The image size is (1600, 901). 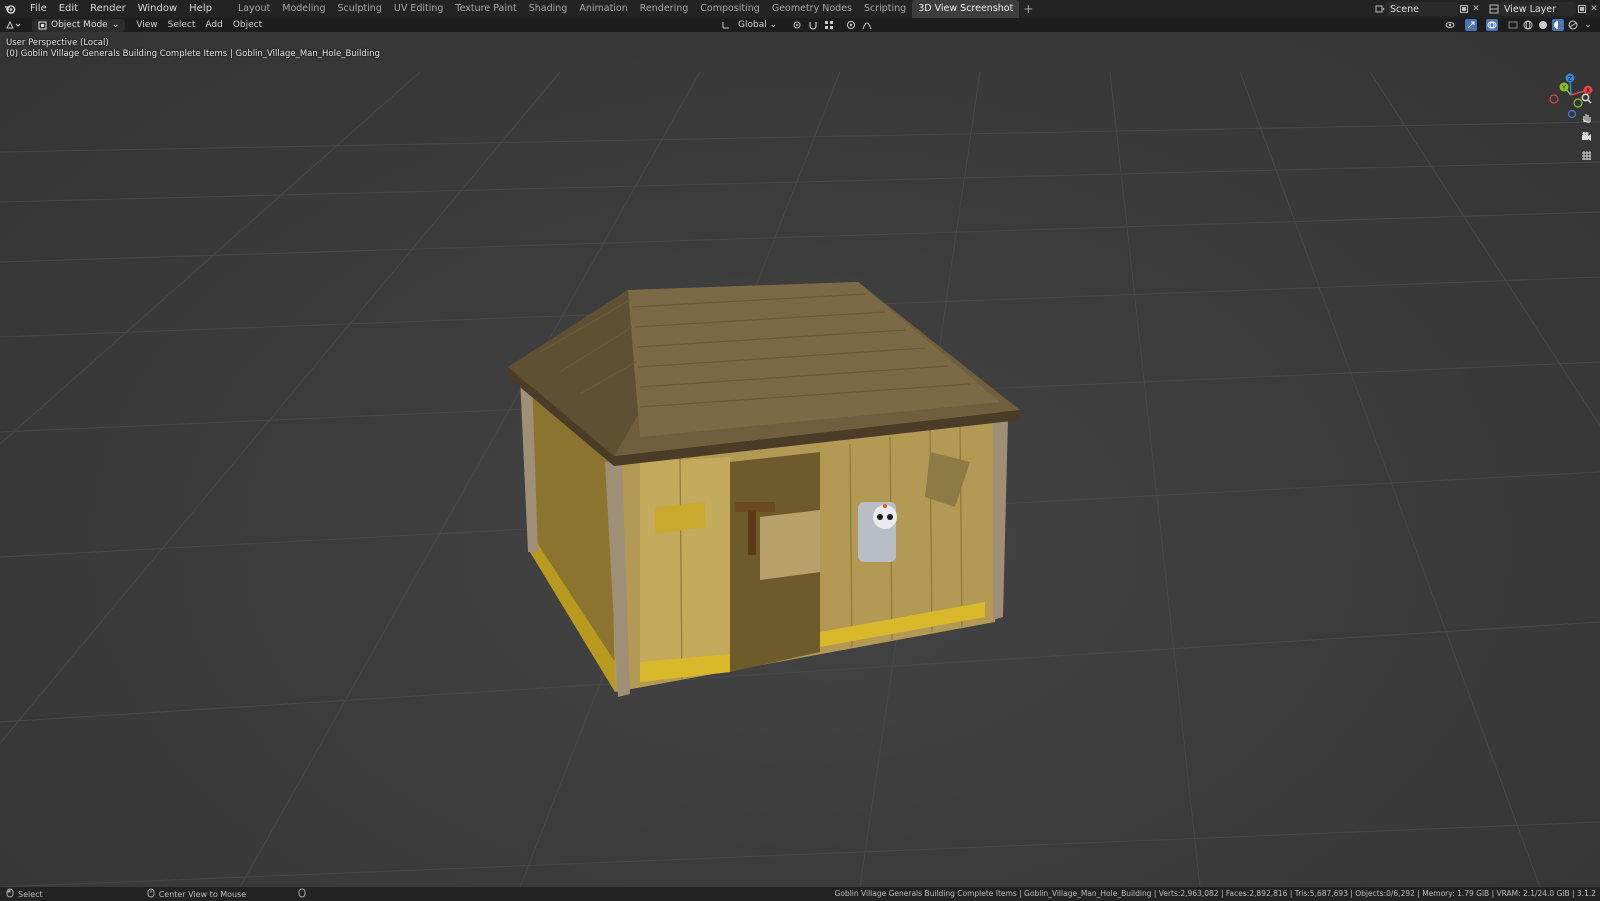 What do you see at coordinates (1586, 136) in the screenshot?
I see `camera-view-icon` at bounding box center [1586, 136].